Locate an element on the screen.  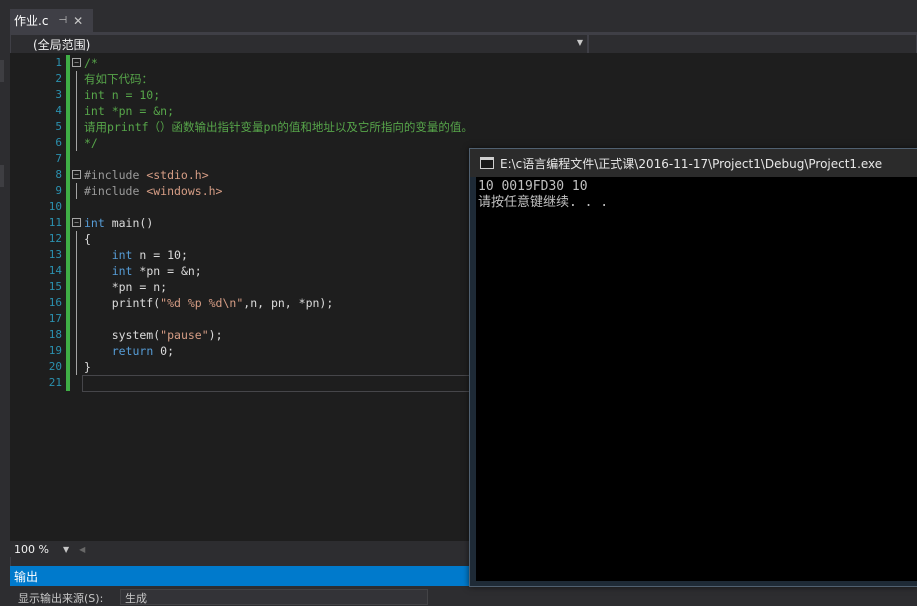
pin-icon: ⊣ is located at coordinates (62, 20).